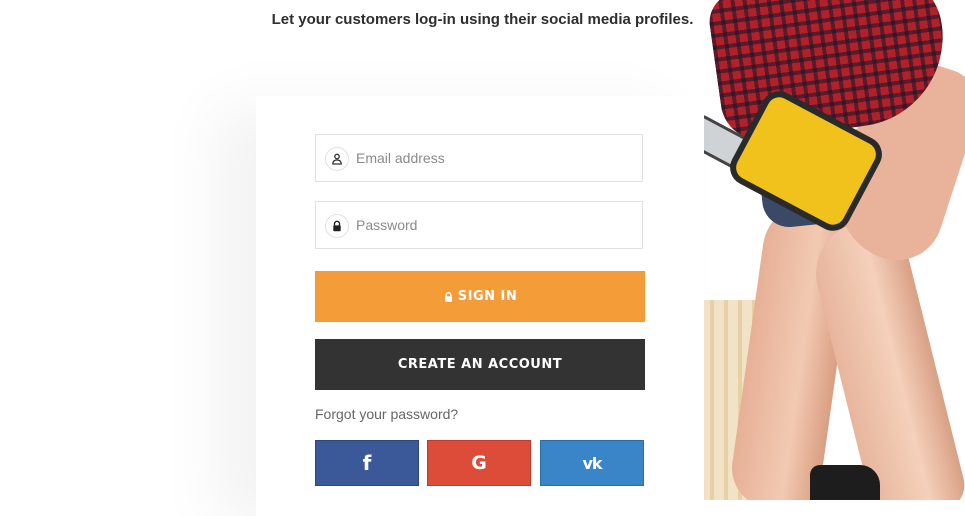 The image size is (965, 516). I want to click on facebook-login-button: f, so click(367, 463).